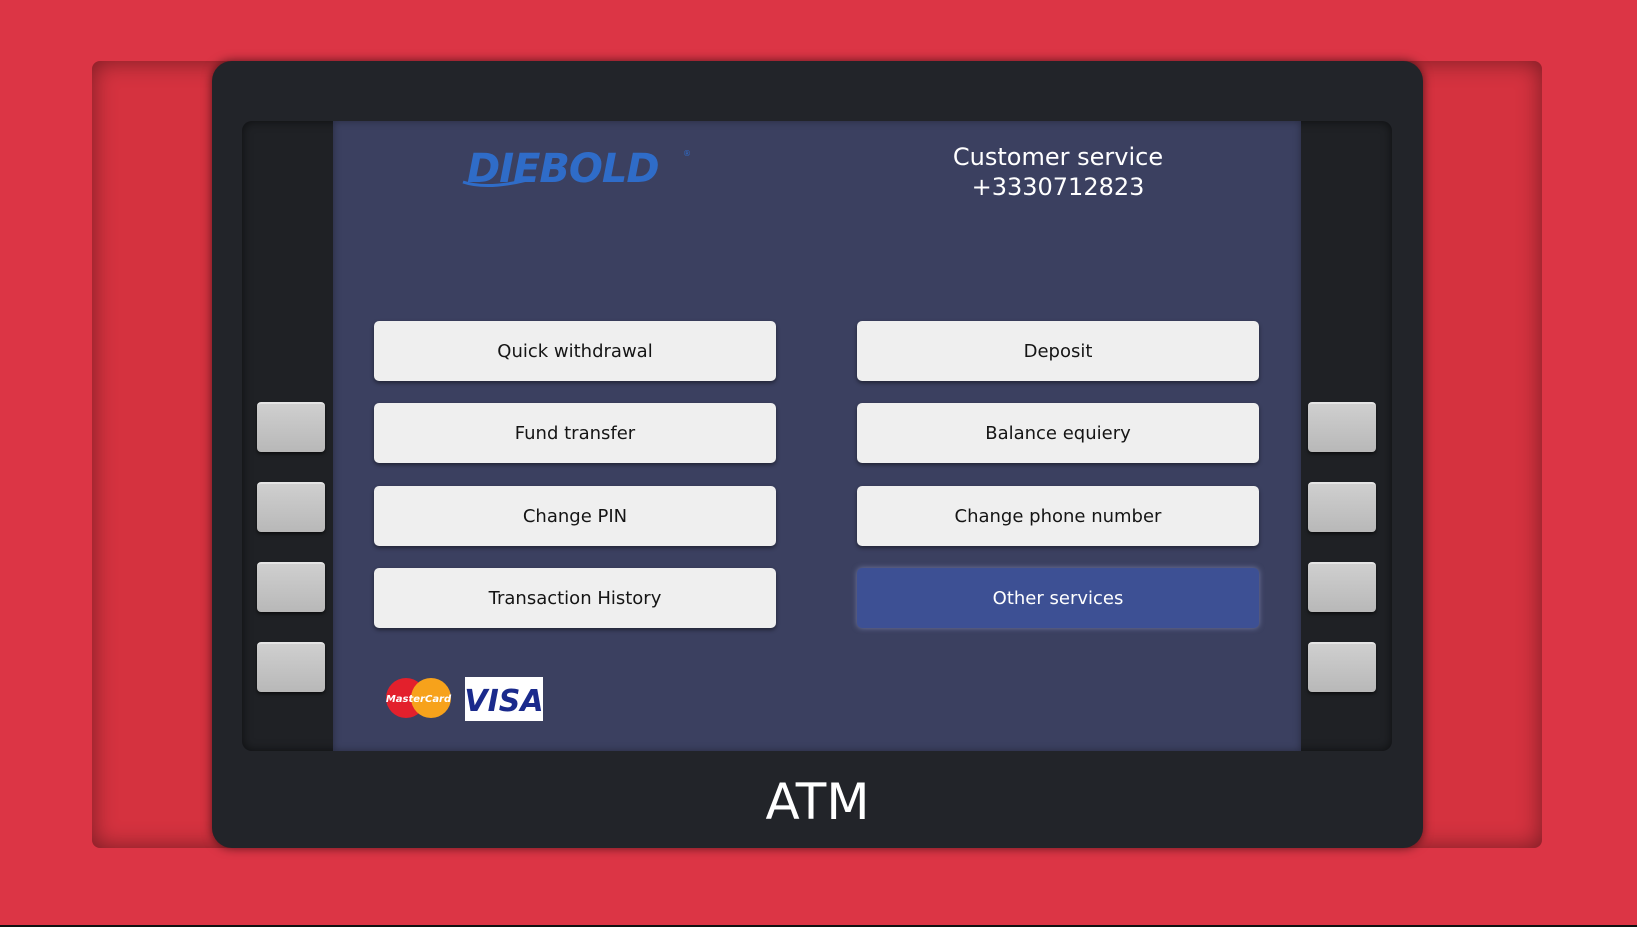 The width and height of the screenshot is (1637, 927). I want to click on svg-text: DIEBOLD, so click(563, 169).